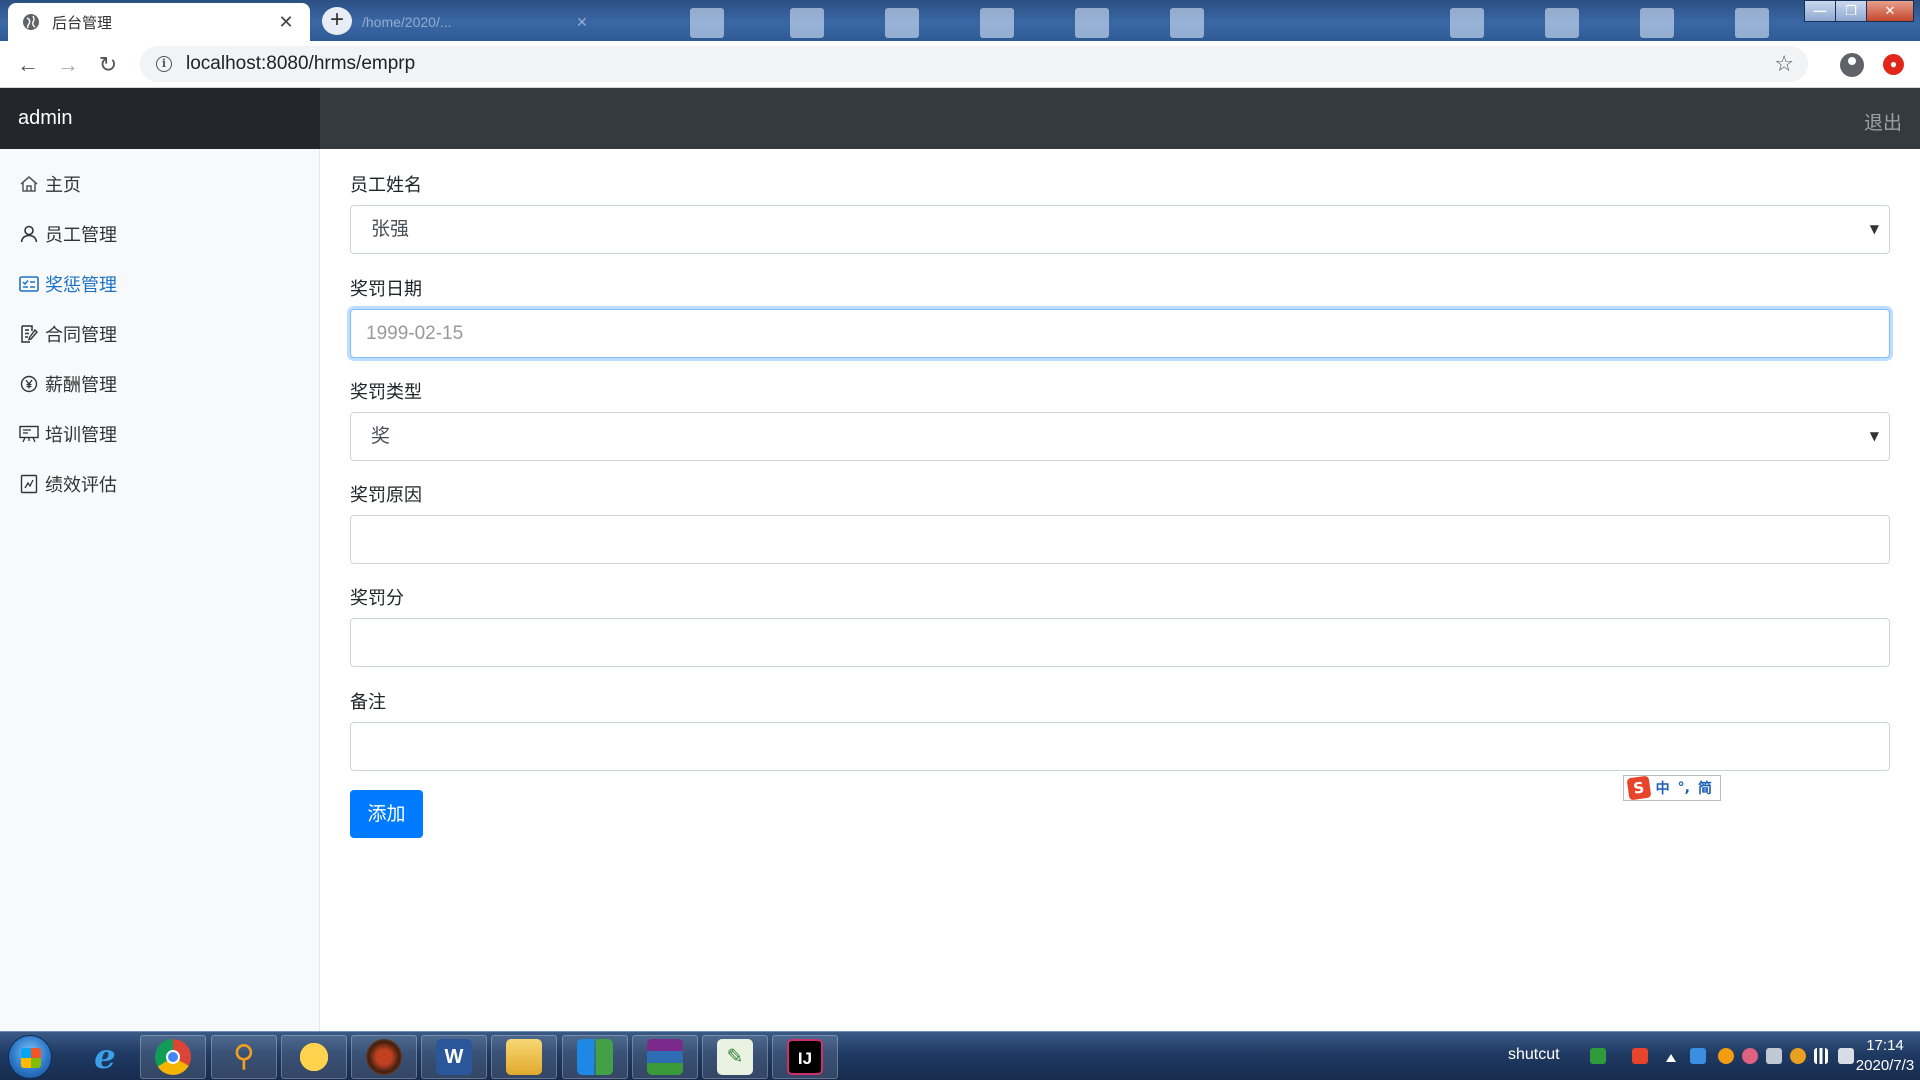 This screenshot has width=1920, height=1080. Describe the element at coordinates (1885, 1045) in the screenshot. I see `clock-time: 17:14` at that location.